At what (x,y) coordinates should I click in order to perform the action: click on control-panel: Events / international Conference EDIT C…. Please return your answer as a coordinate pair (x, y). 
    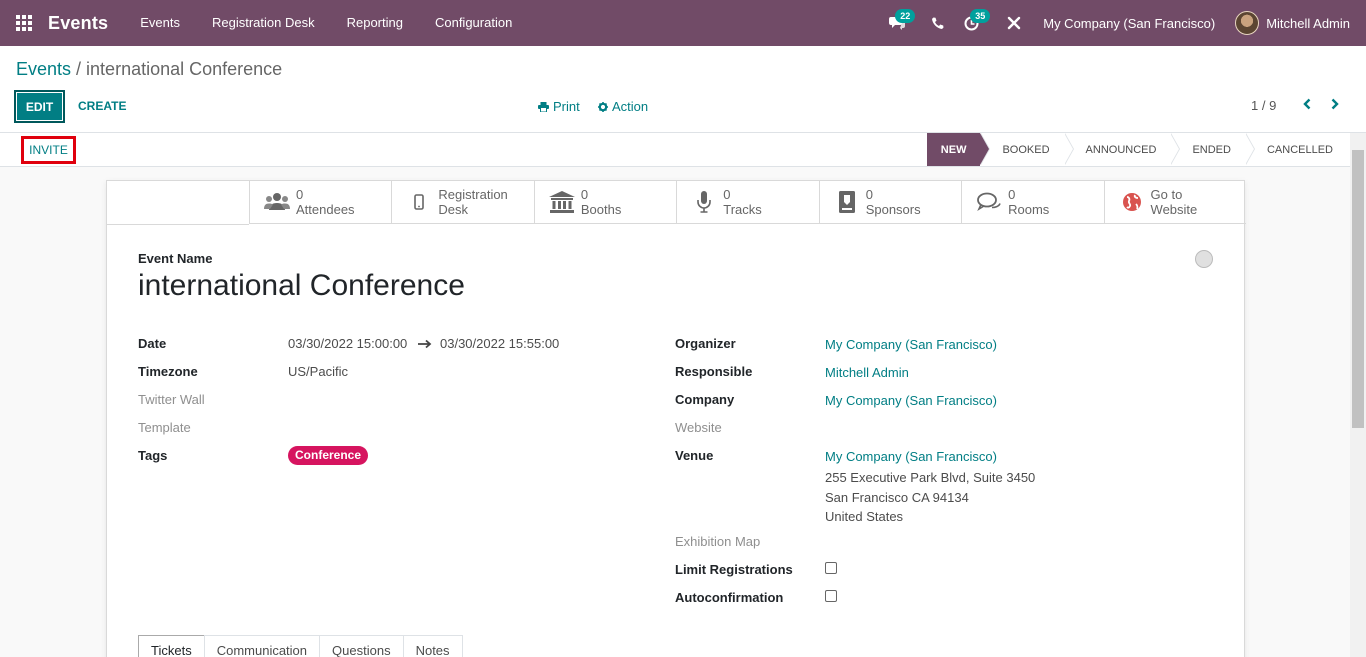
    Looking at the image, I should click on (683, 89).